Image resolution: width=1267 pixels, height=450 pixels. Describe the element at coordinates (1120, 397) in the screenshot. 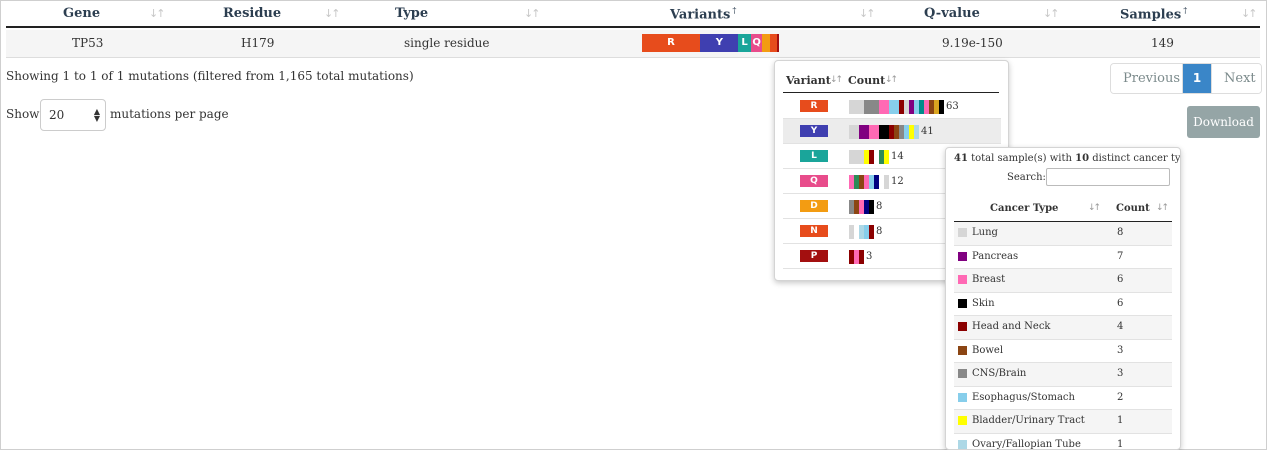

I see `cancer-type-count: 2` at that location.